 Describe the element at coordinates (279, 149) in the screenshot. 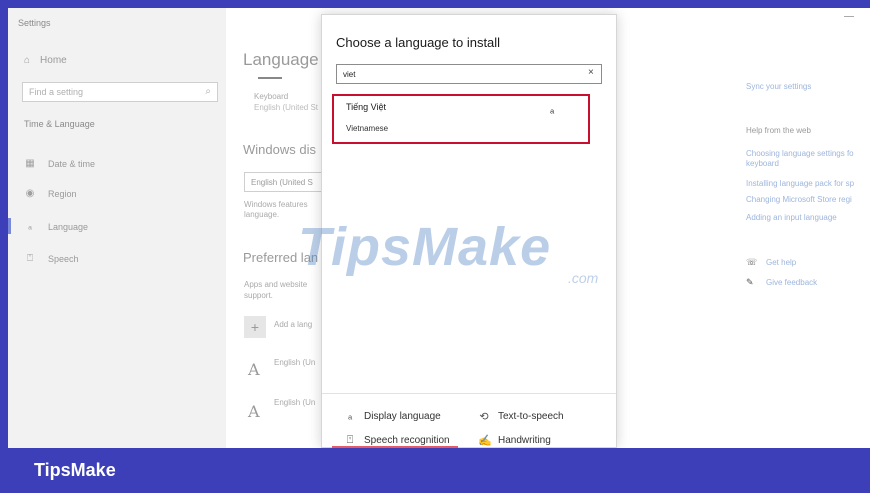

I see `windows-display-heading: Windows dis` at that location.